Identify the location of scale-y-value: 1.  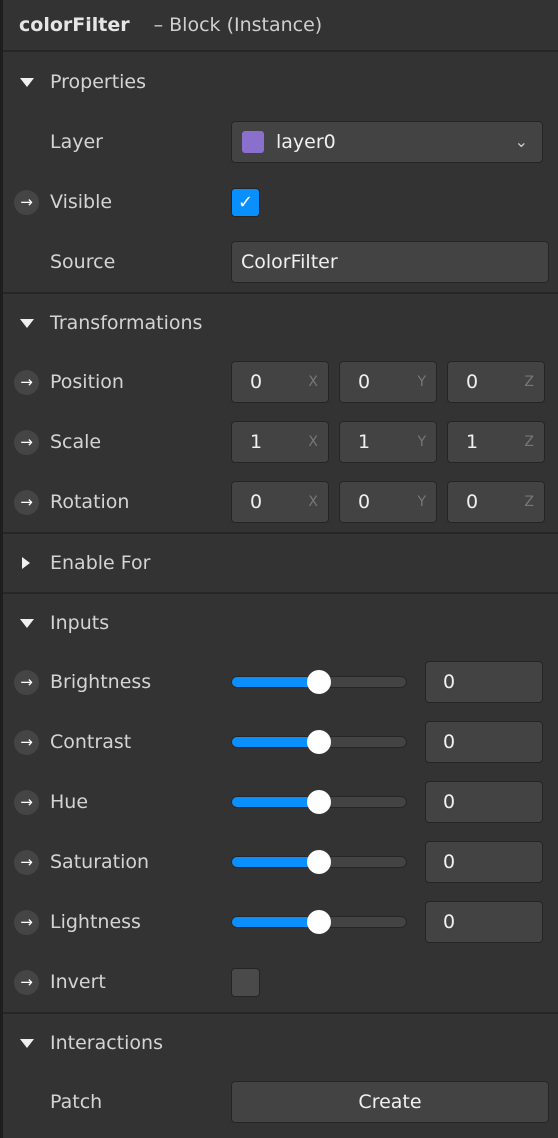
(364, 442).